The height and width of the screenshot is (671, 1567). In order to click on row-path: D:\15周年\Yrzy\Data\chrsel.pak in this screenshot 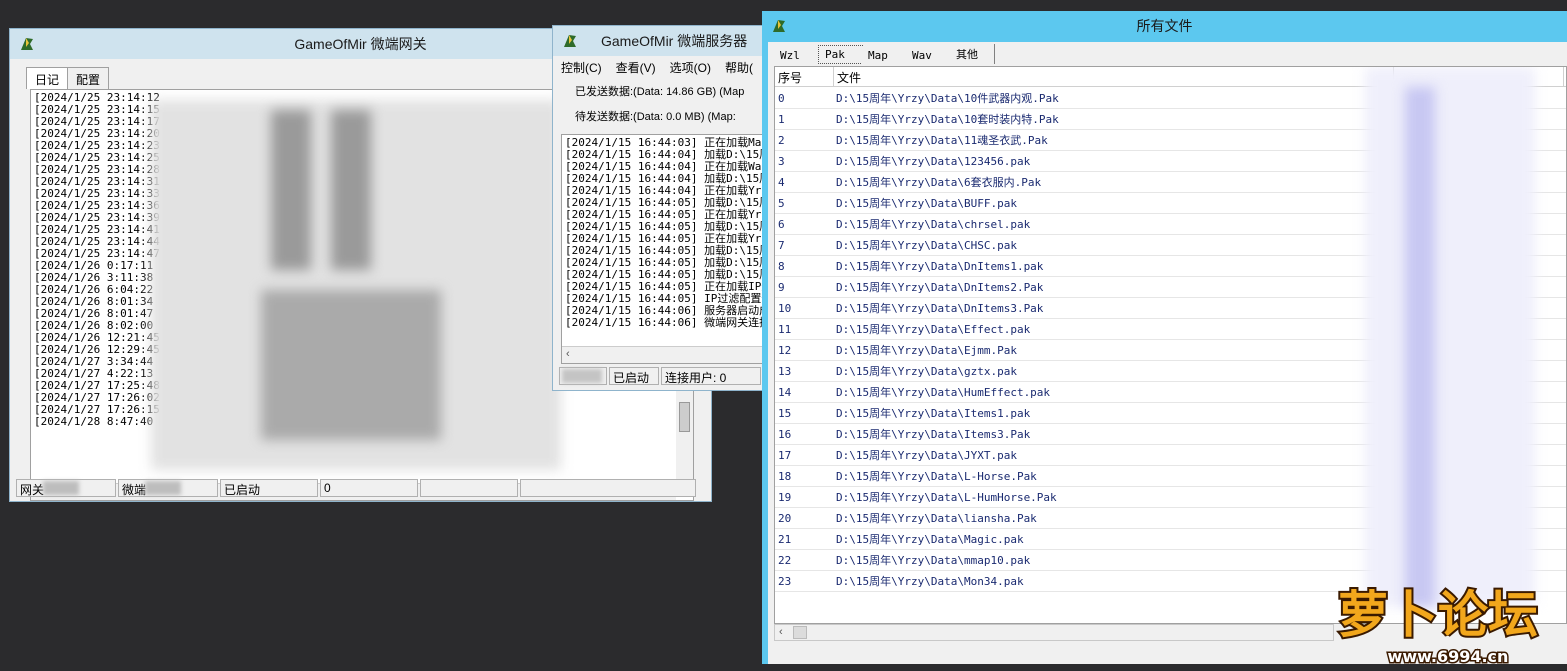, I will do `click(933, 224)`.